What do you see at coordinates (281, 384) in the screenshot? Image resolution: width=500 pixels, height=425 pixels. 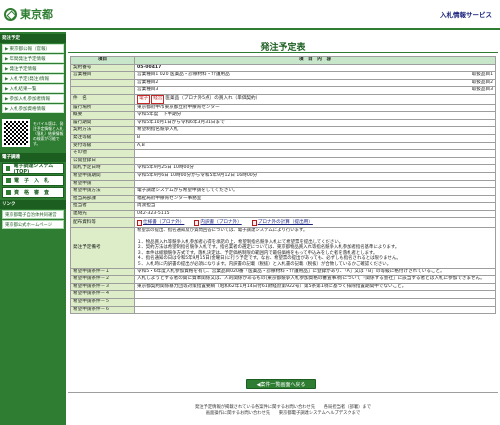 I see `back-to-list-button: ◀案件一覧画面へ戻る` at bounding box center [281, 384].